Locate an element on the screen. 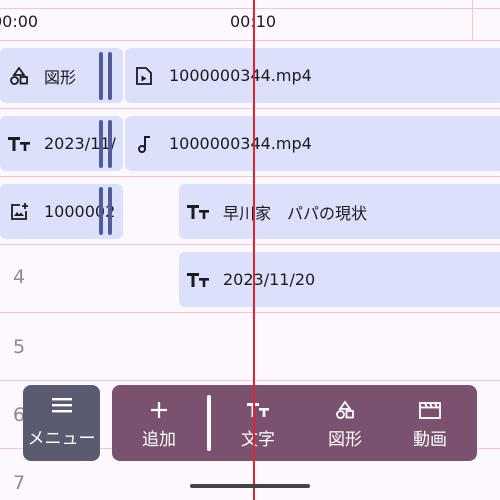 This screenshot has width=500, height=500. clip-label: 図形 is located at coordinates (60, 77).